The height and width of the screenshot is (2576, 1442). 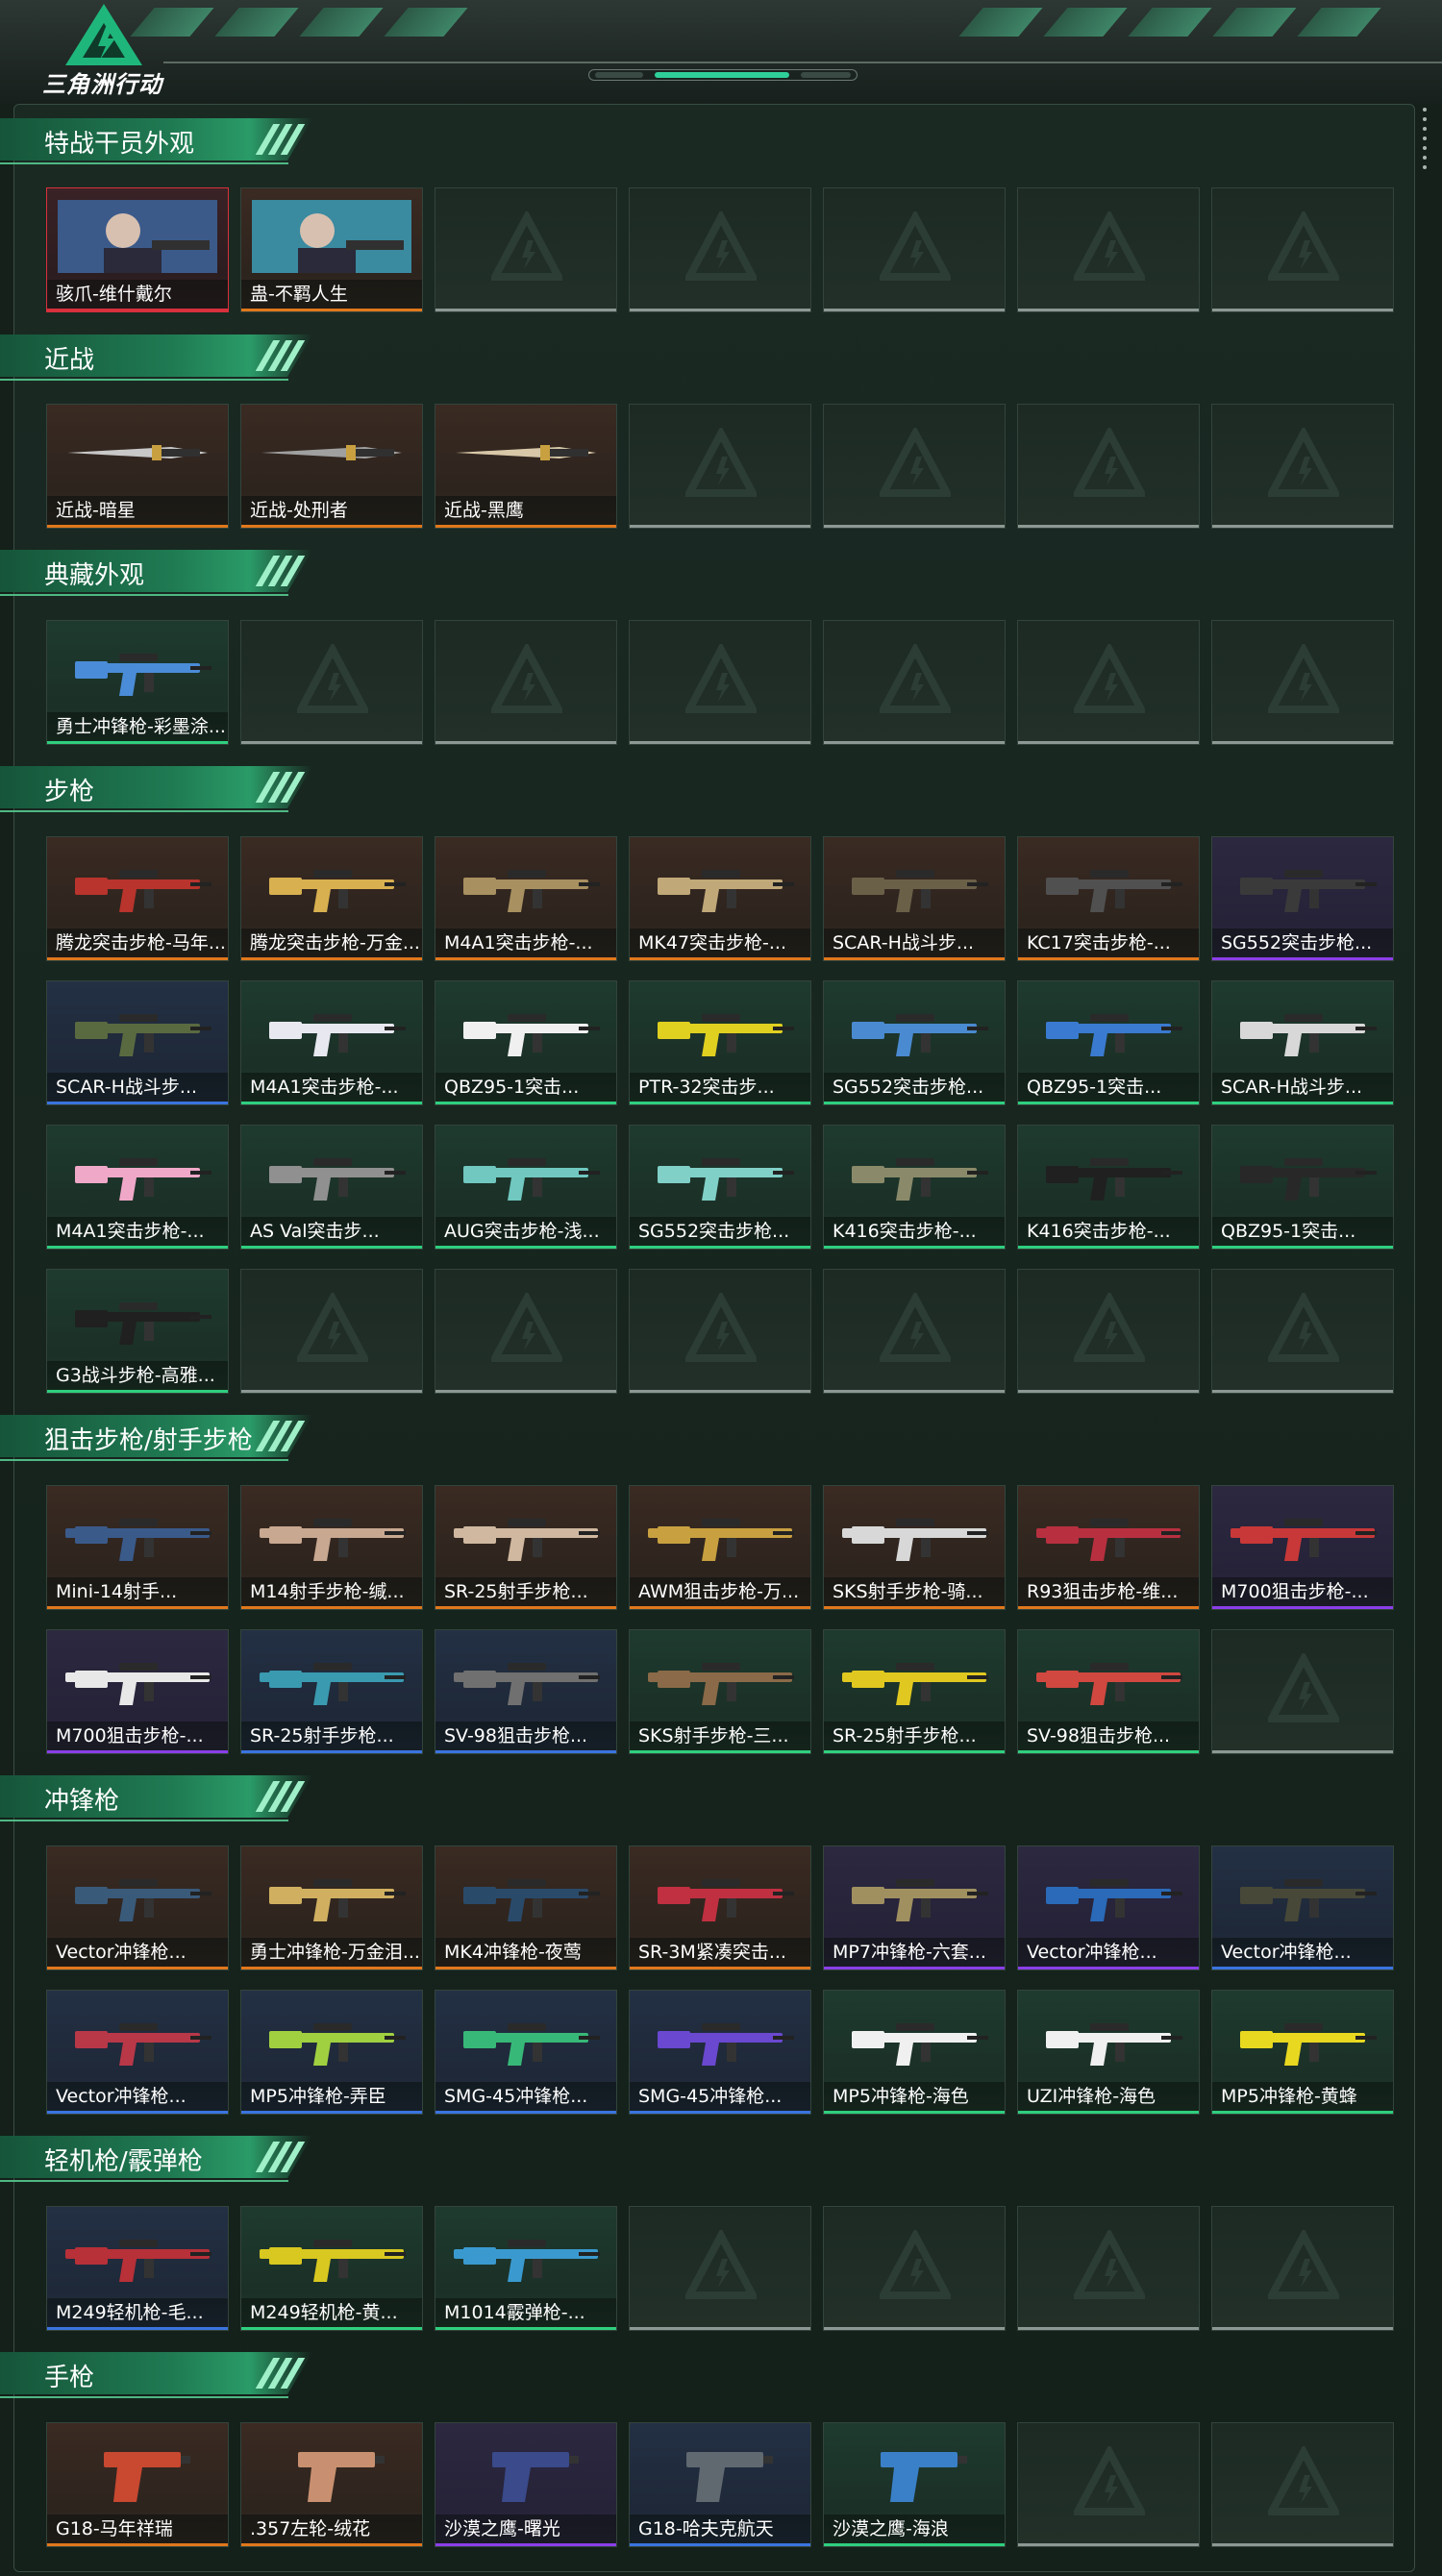 I want to click on skin-card: 沙漠之鹰-海浪, so click(x=914, y=2484).